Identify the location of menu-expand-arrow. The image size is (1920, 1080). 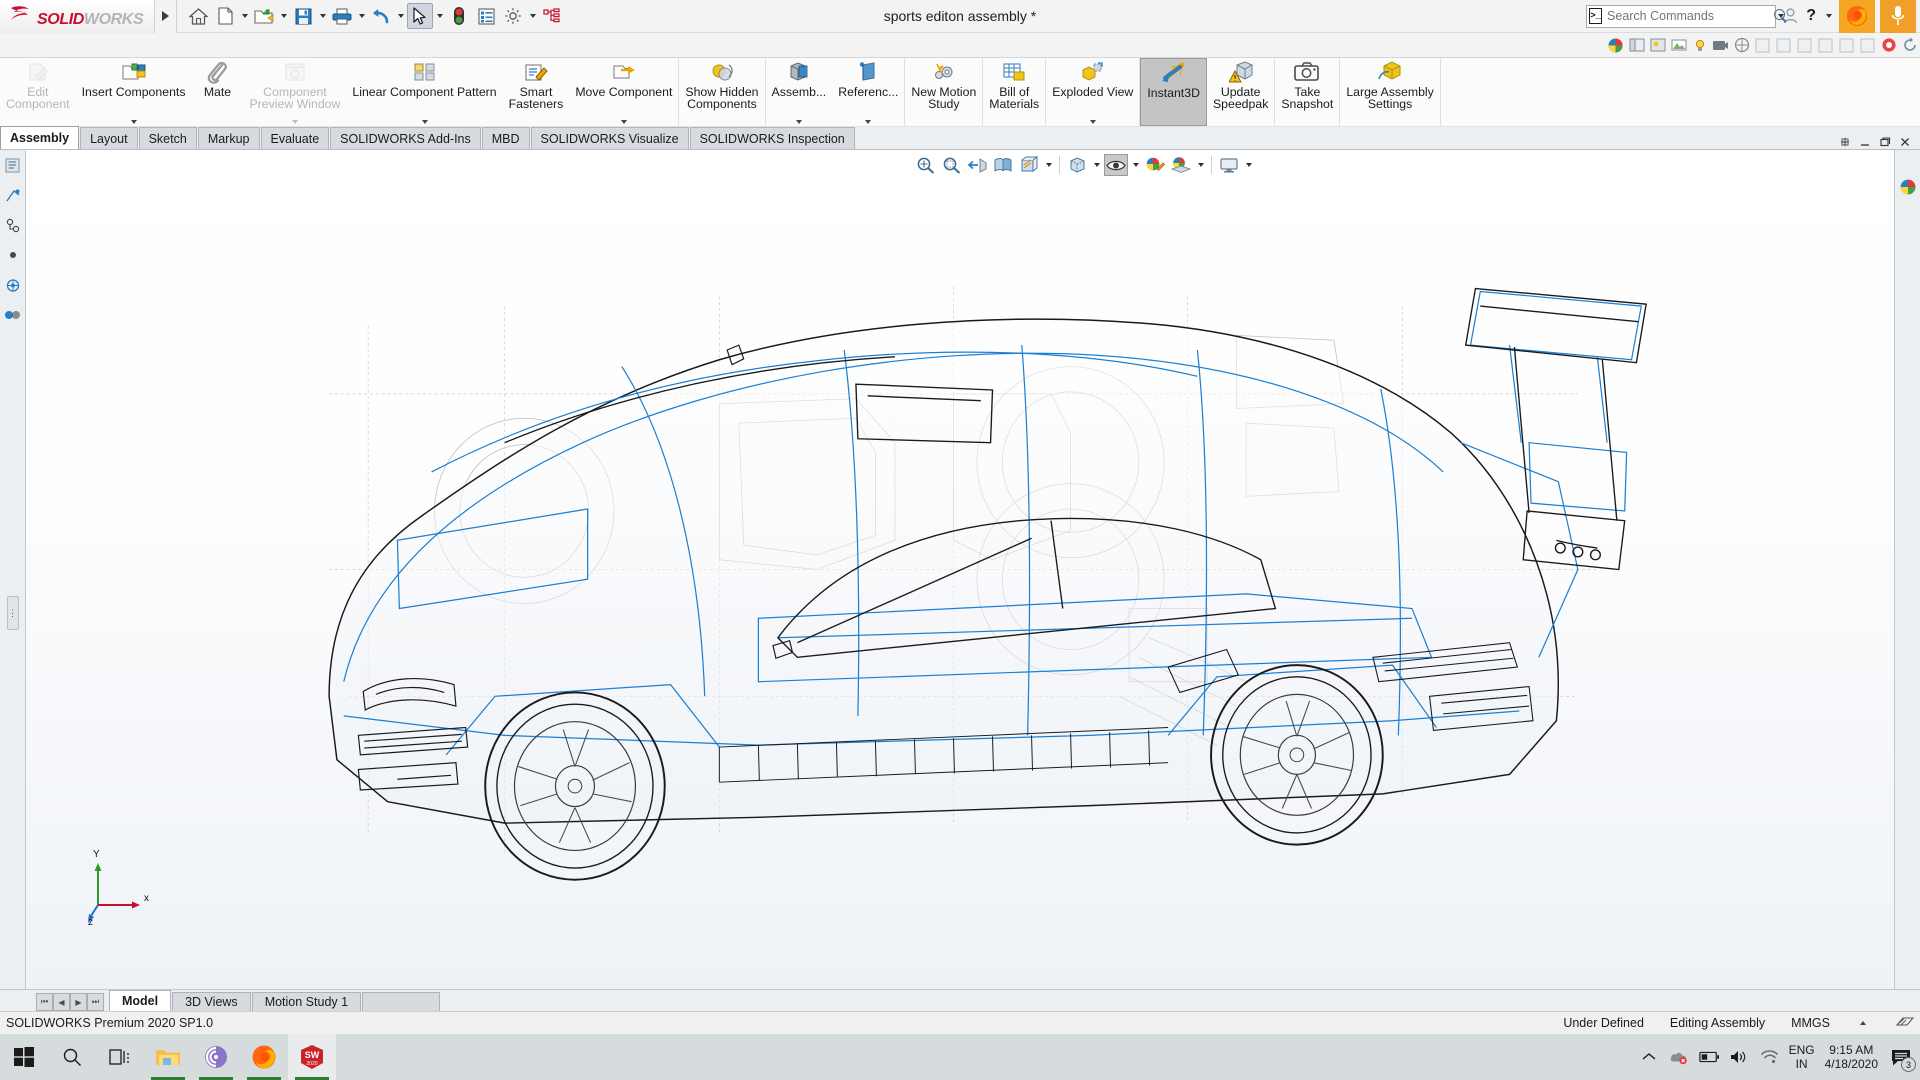
(166, 16).